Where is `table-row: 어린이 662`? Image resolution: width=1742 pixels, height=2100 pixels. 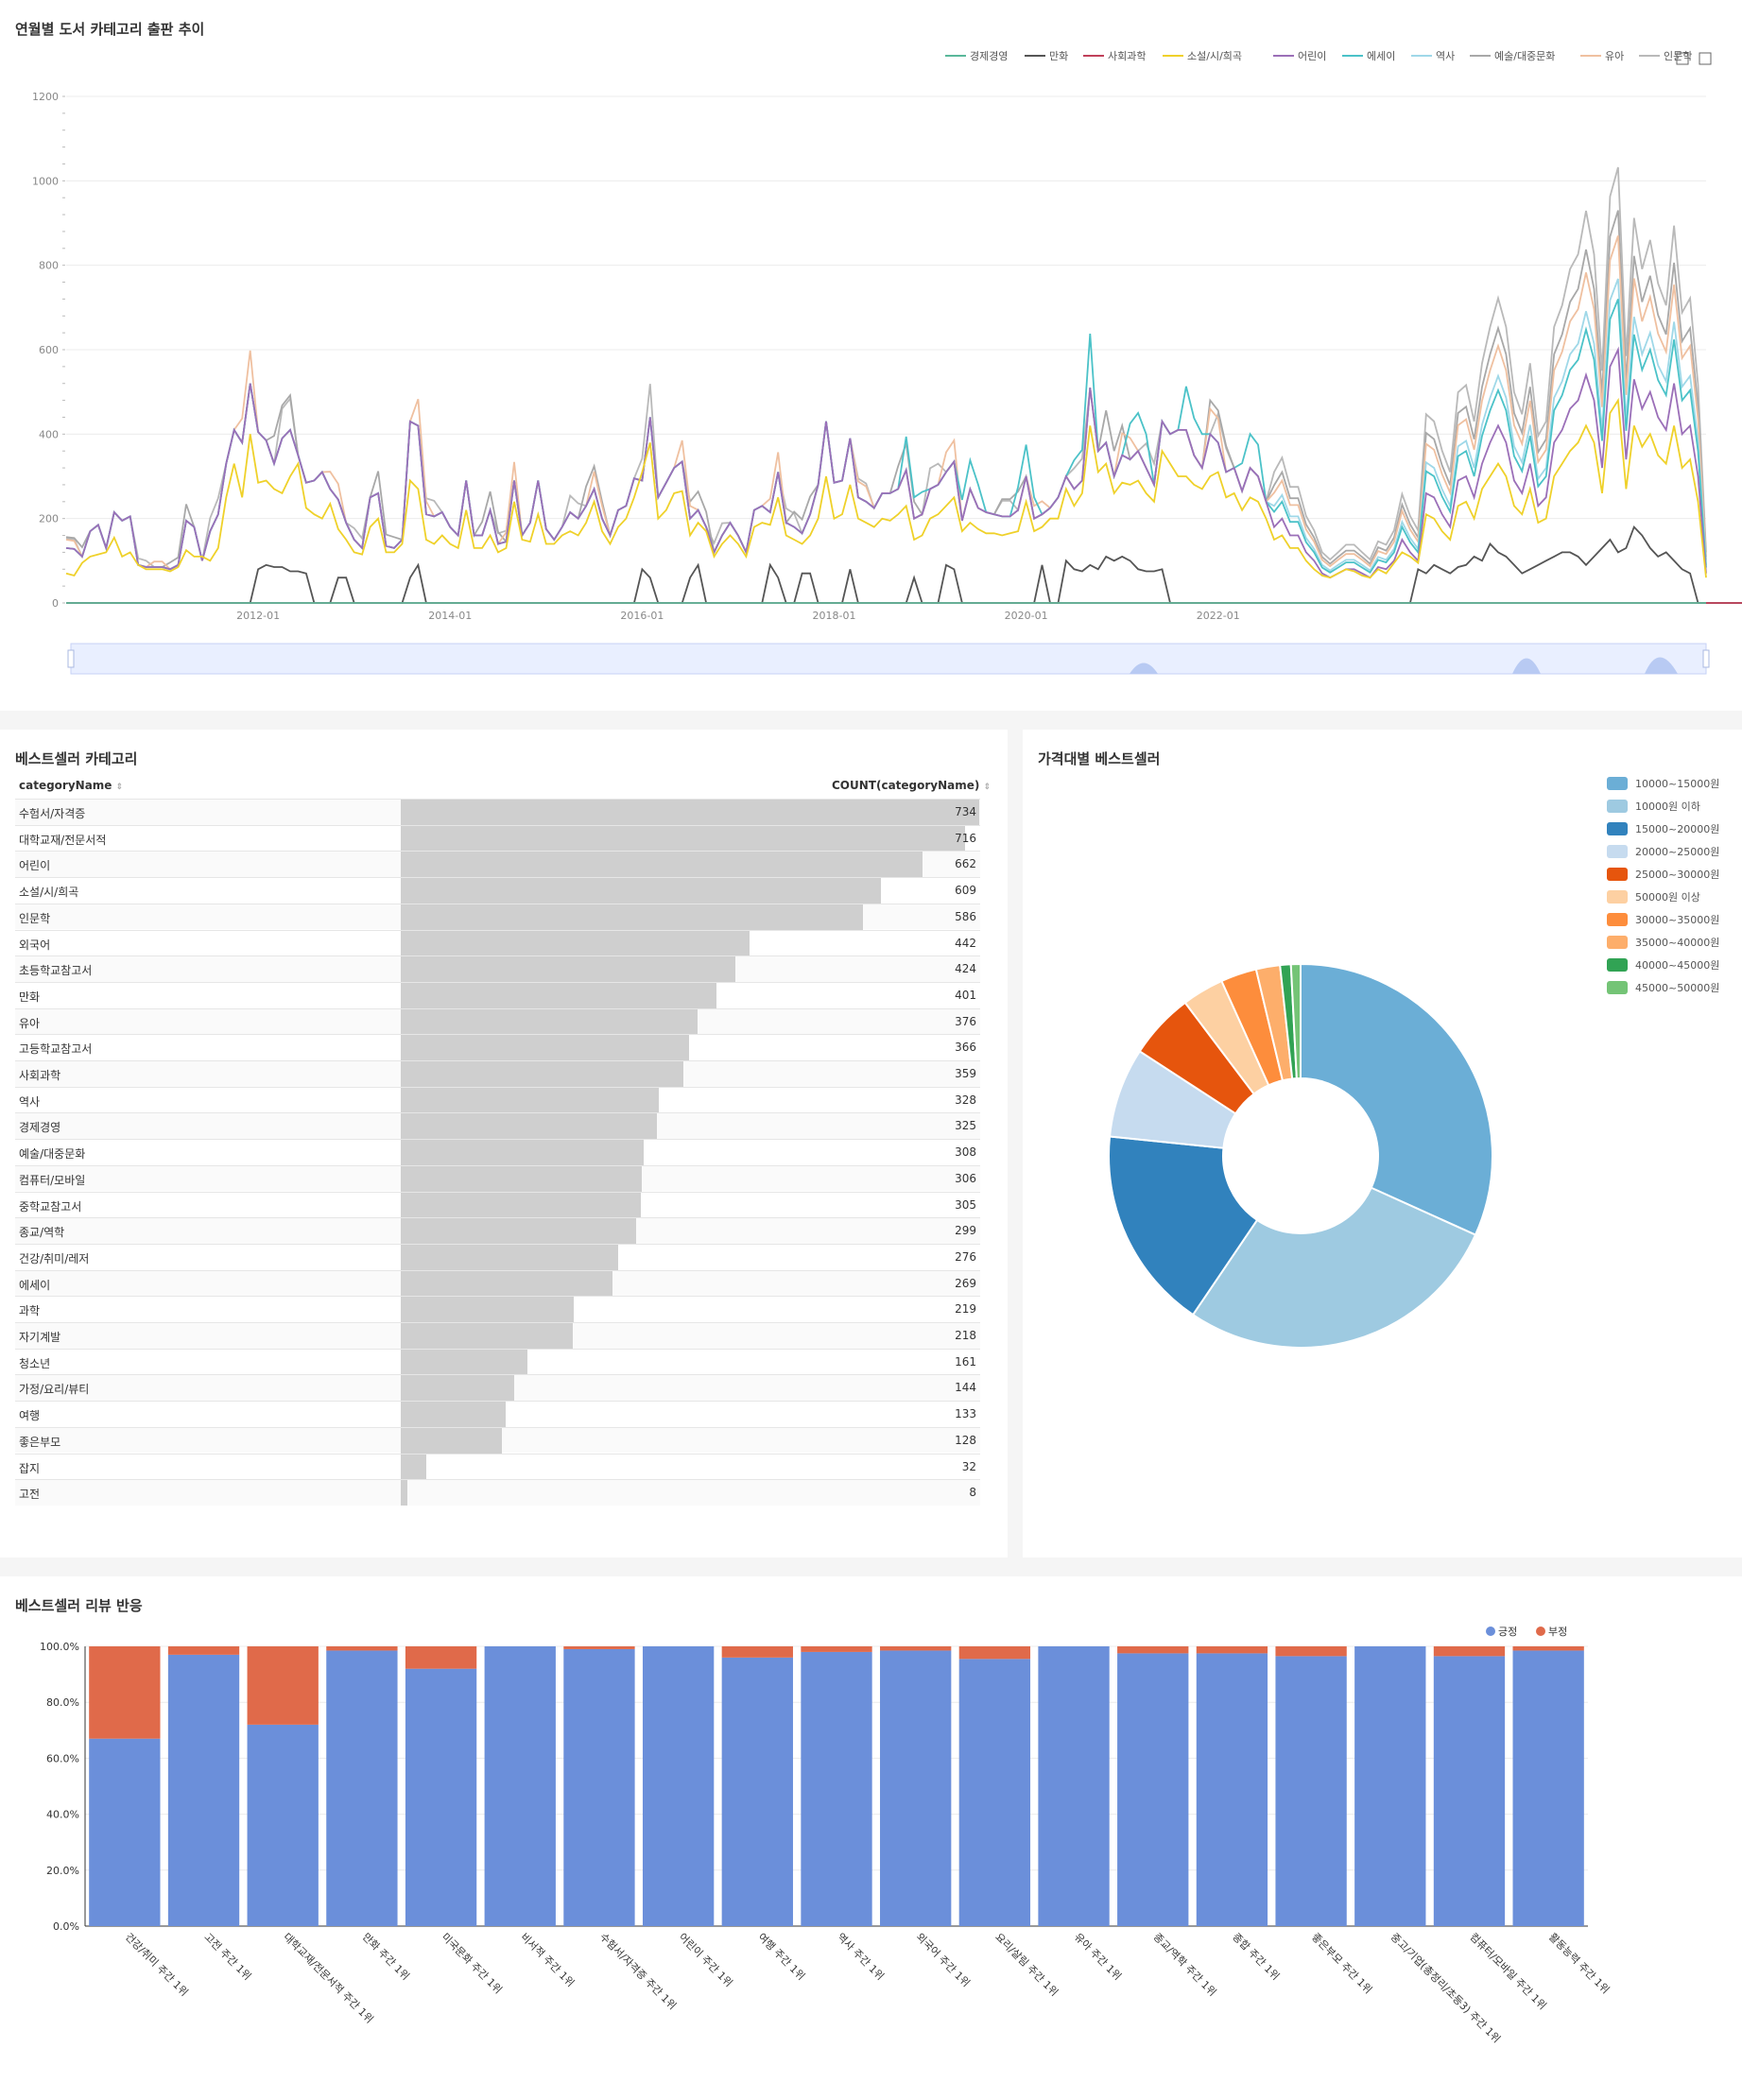 table-row: 어린이 662 is located at coordinates (498, 865).